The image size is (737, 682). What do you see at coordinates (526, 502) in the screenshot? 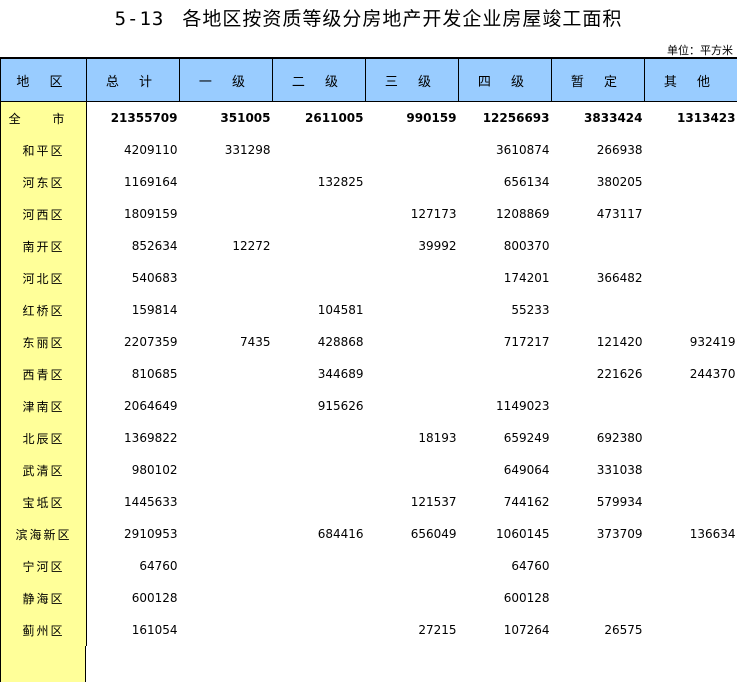
I see `value-cell: 744162` at bounding box center [526, 502].